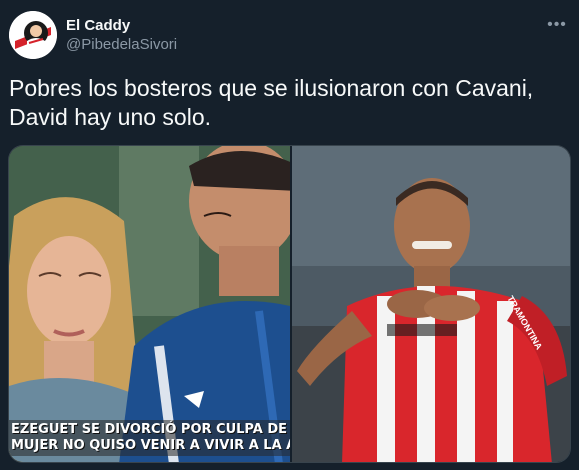 This screenshot has width=579, height=470. I want to click on avatar, so click(33, 35).